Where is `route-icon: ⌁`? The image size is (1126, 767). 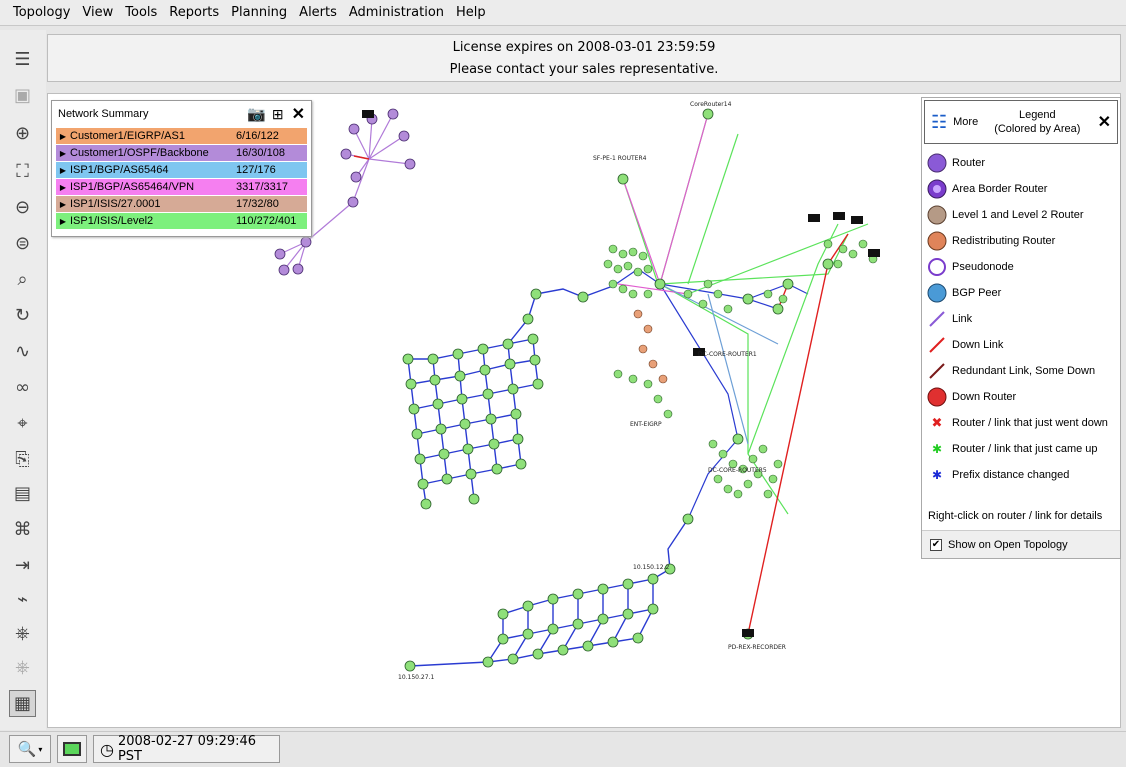
route-icon: ⌁ is located at coordinates (22, 599).